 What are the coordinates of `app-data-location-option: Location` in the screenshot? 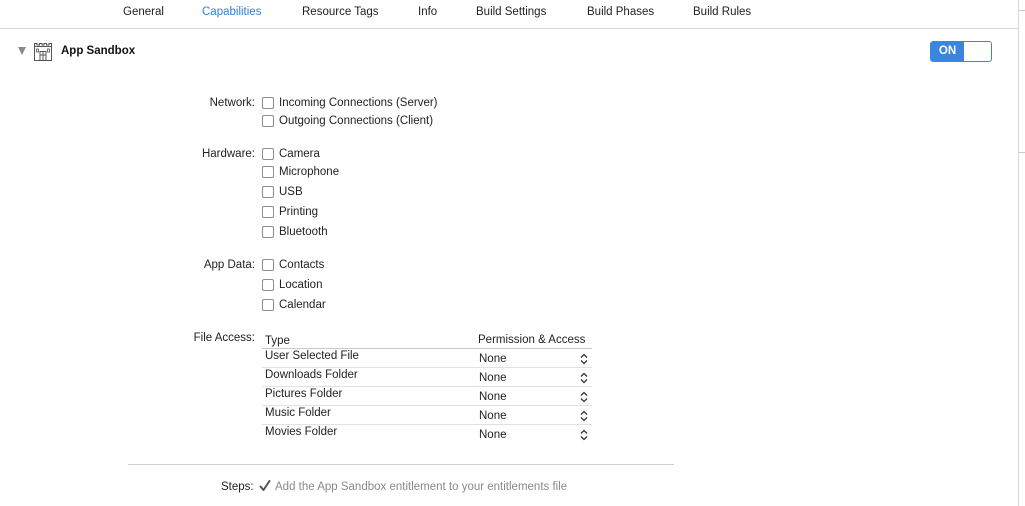 It's located at (292, 285).